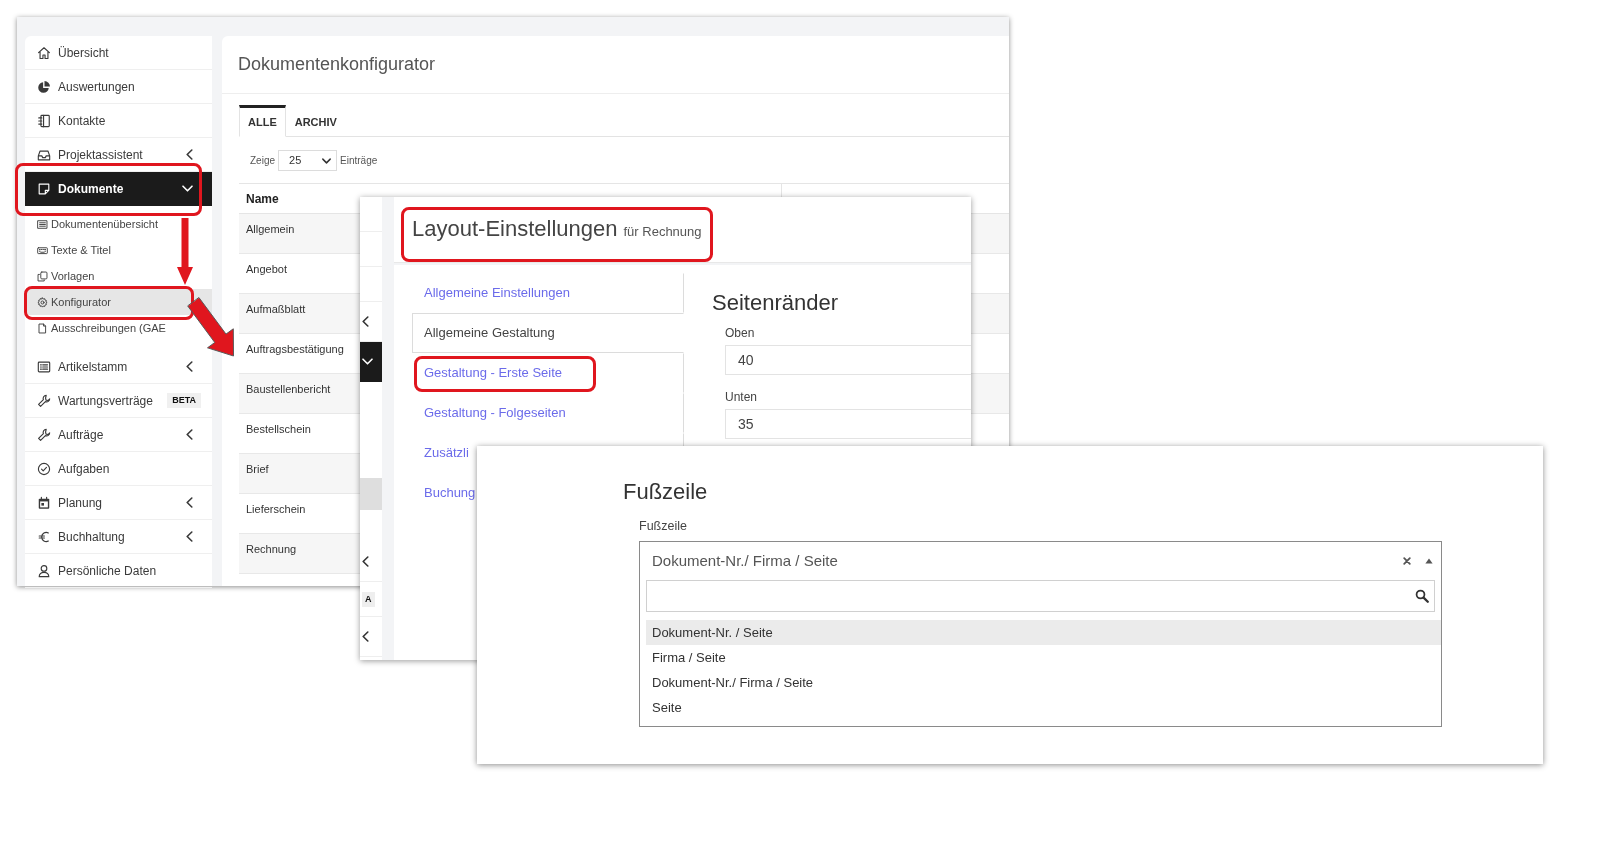 This screenshot has height=858, width=1613. I want to click on sidebar-item: Buchhaltung, so click(119, 536).